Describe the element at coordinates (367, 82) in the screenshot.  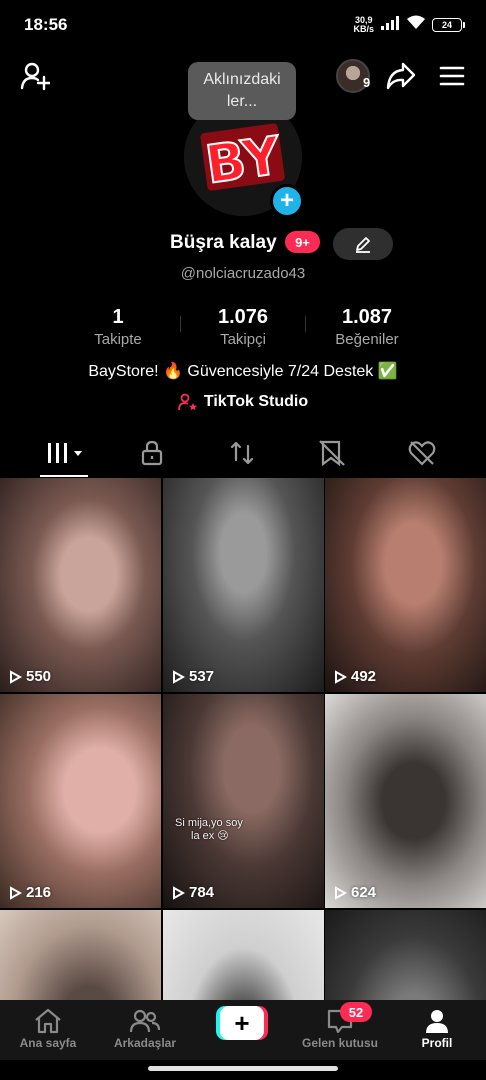
I see `story-count: 9` at that location.